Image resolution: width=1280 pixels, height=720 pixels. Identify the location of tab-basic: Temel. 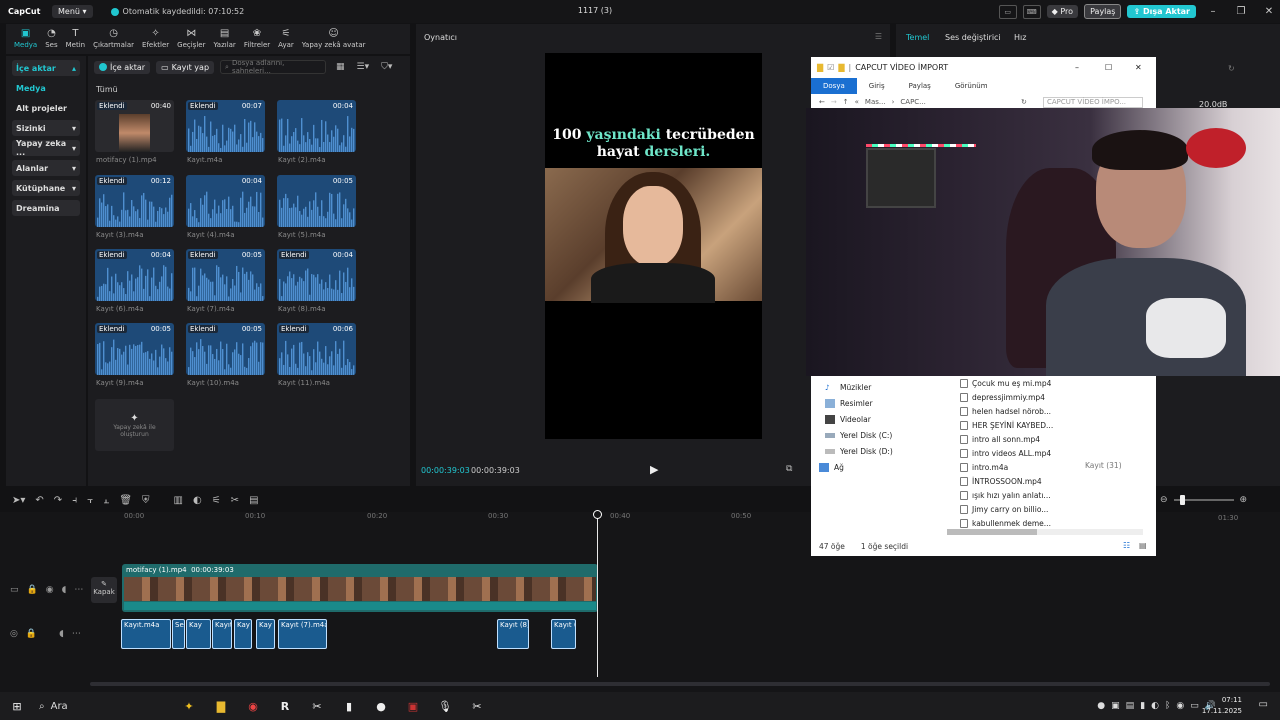
(917, 37).